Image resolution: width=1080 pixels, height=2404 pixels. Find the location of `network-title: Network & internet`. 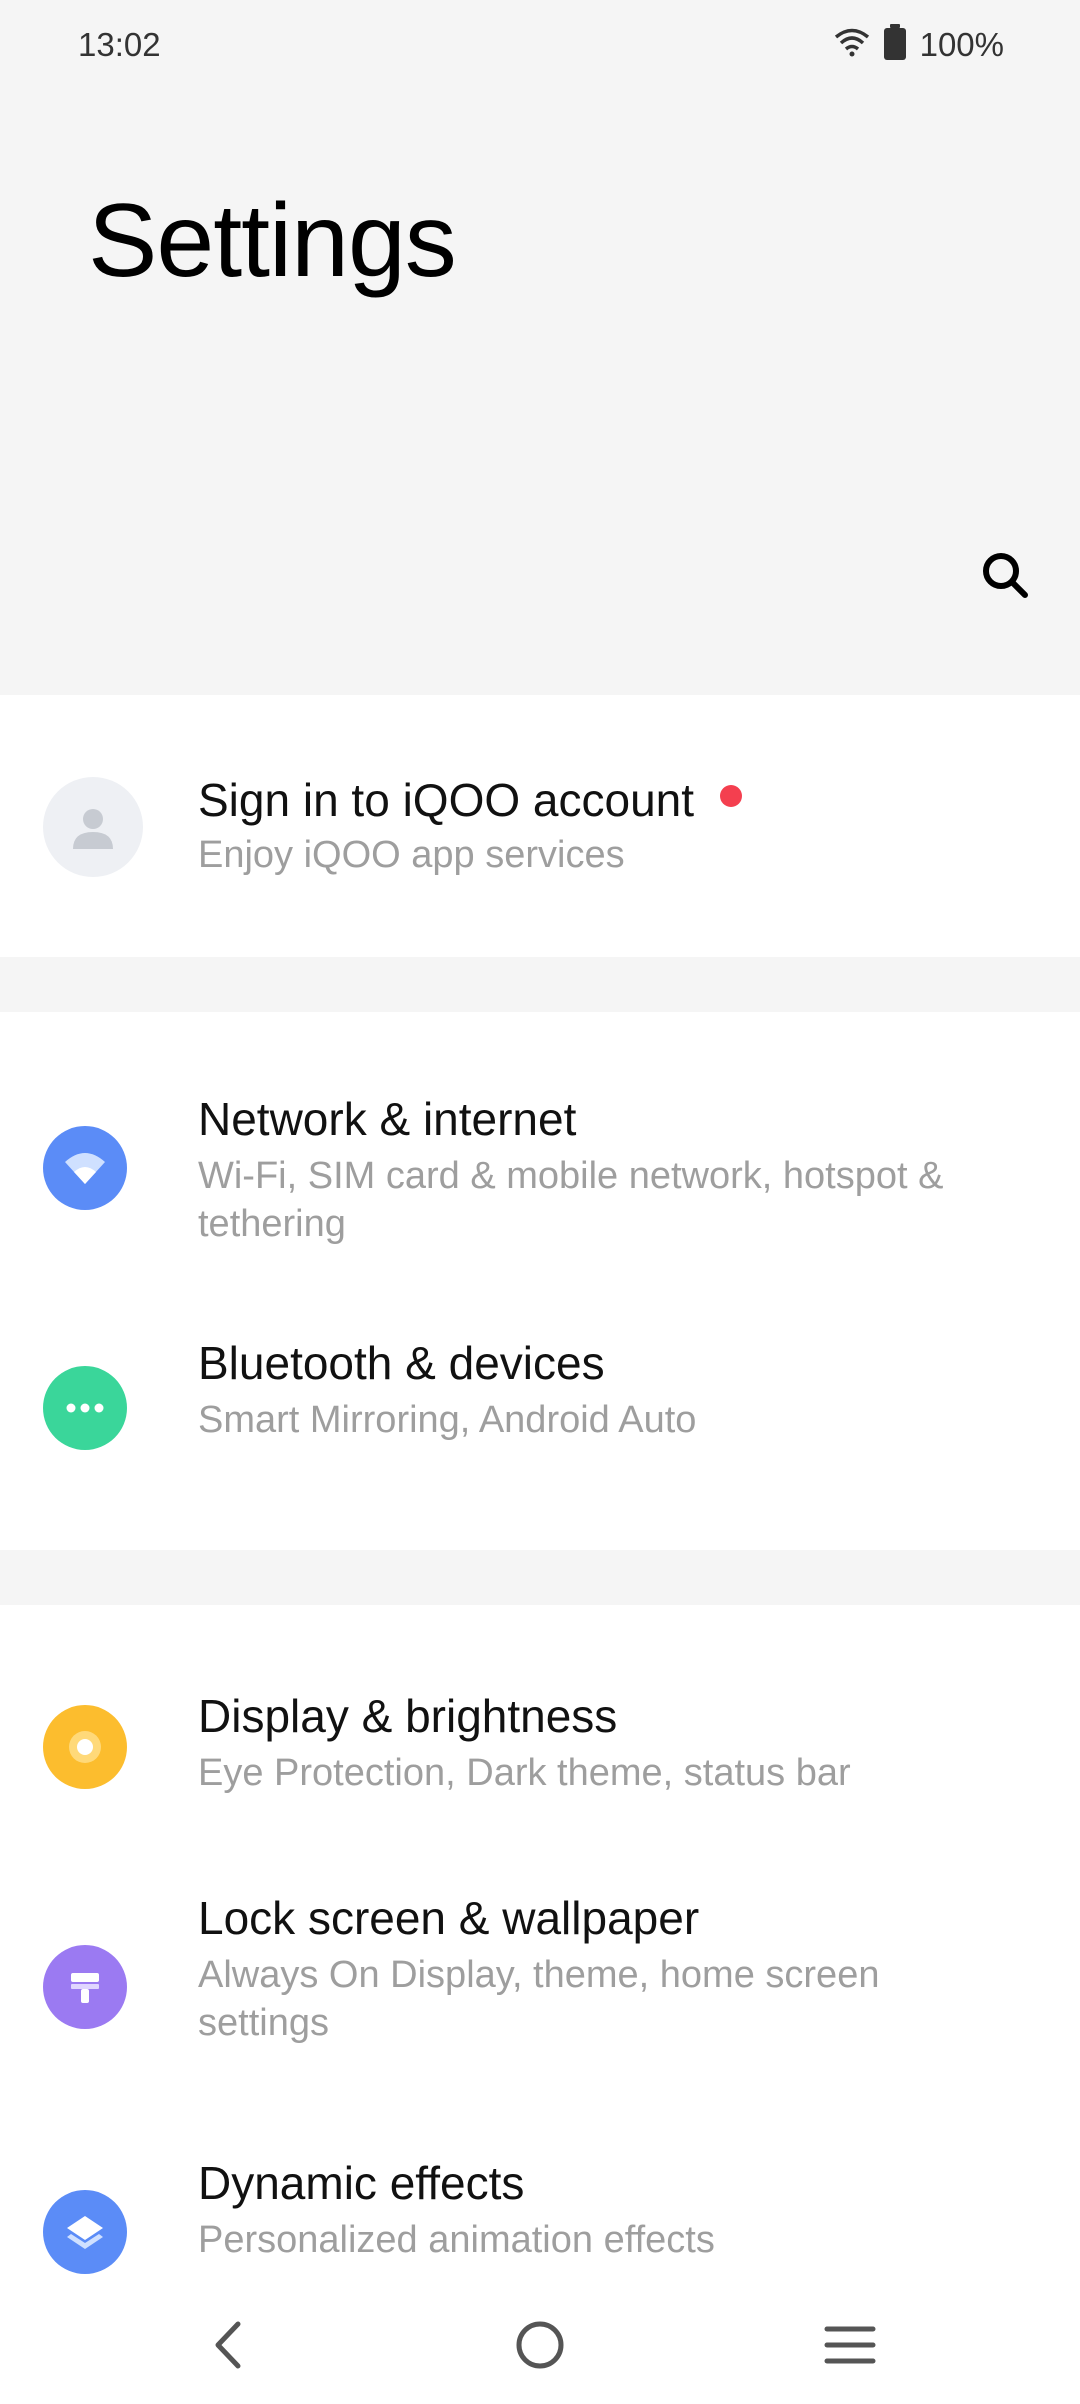

network-title: Network & internet is located at coordinates (387, 1119).